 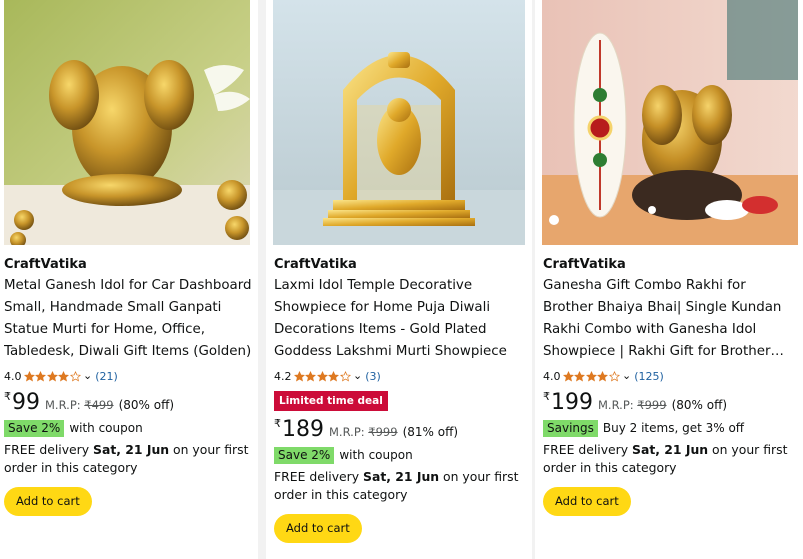 What do you see at coordinates (570, 428) in the screenshot?
I see `savings-badge: Savings` at bounding box center [570, 428].